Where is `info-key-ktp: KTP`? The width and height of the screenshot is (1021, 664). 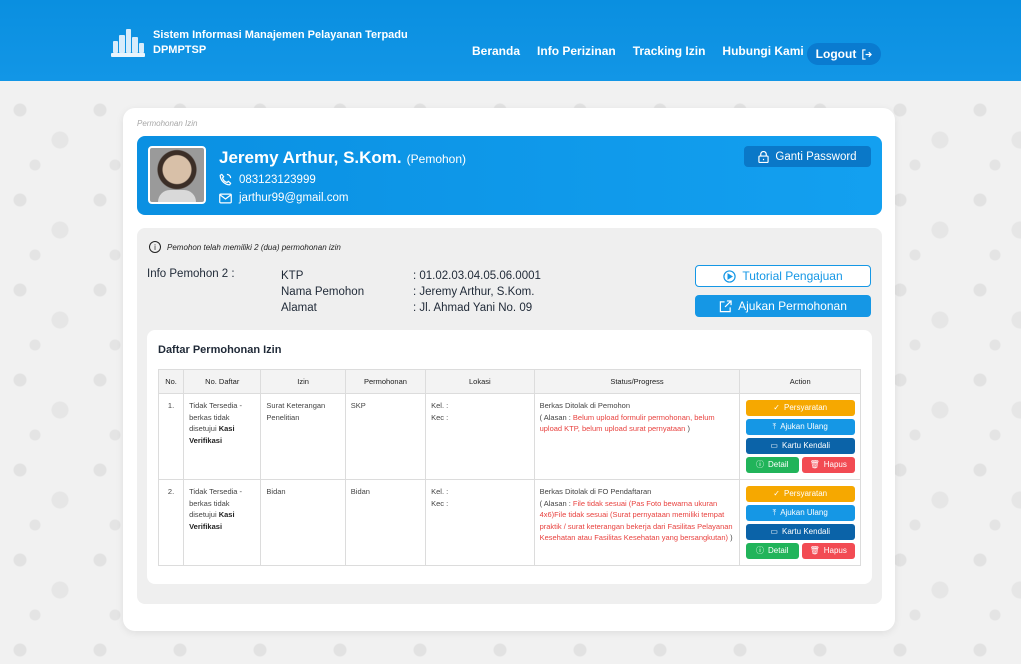 info-key-ktp: KTP is located at coordinates (292, 276).